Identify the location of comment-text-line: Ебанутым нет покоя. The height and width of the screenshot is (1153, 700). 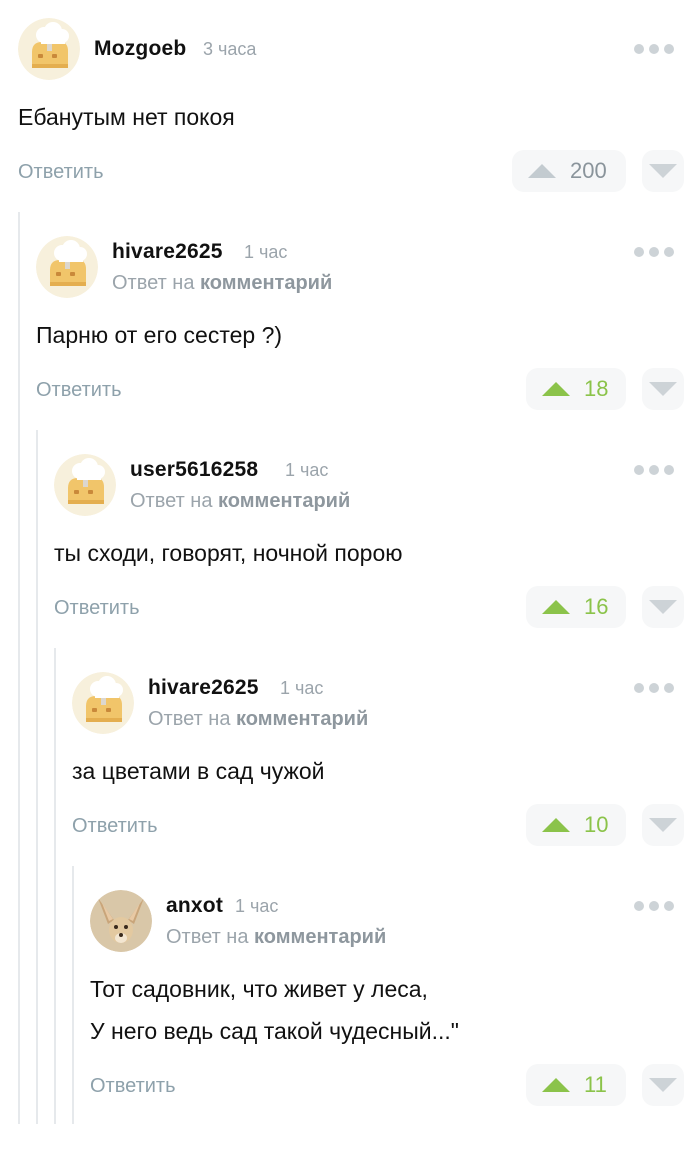
(126, 117).